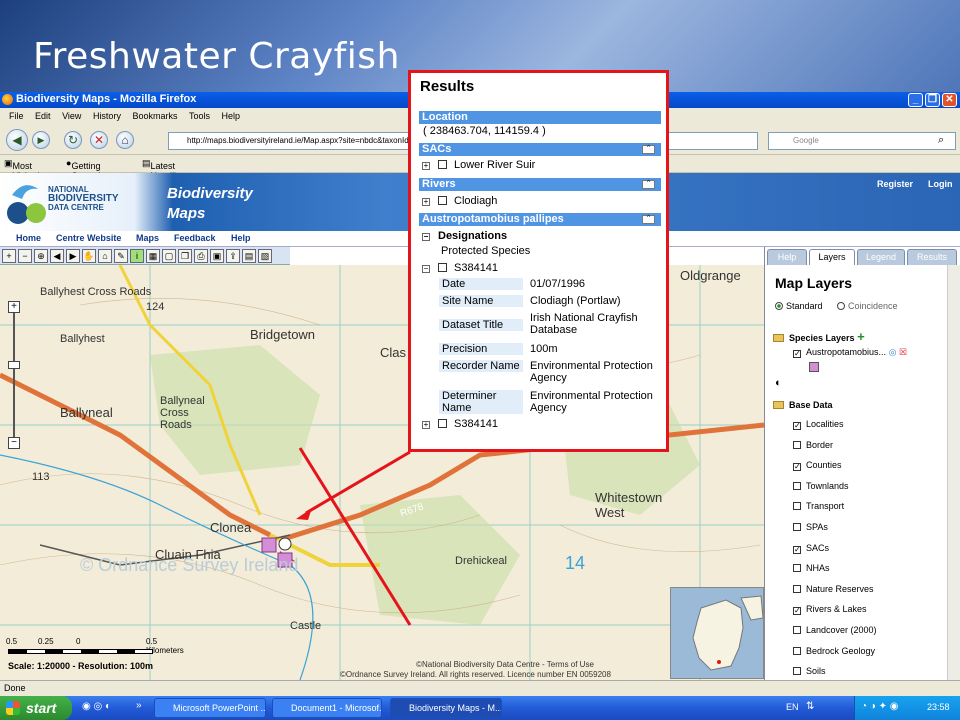  Describe the element at coordinates (953, 472) in the screenshot. I see `panel-scrollbar` at that location.